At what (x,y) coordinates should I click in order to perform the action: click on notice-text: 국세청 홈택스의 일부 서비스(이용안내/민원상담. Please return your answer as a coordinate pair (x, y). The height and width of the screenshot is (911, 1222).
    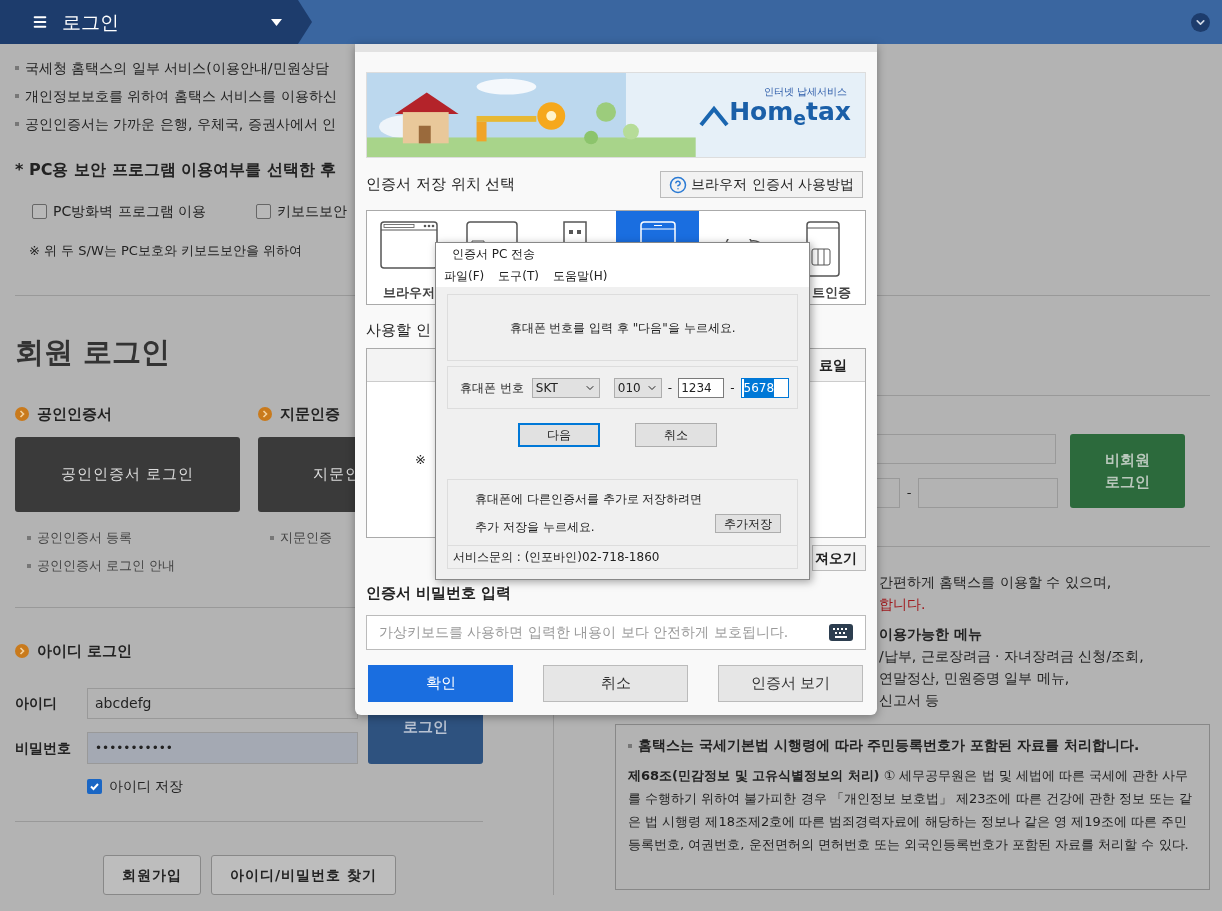
    Looking at the image, I should click on (177, 68).